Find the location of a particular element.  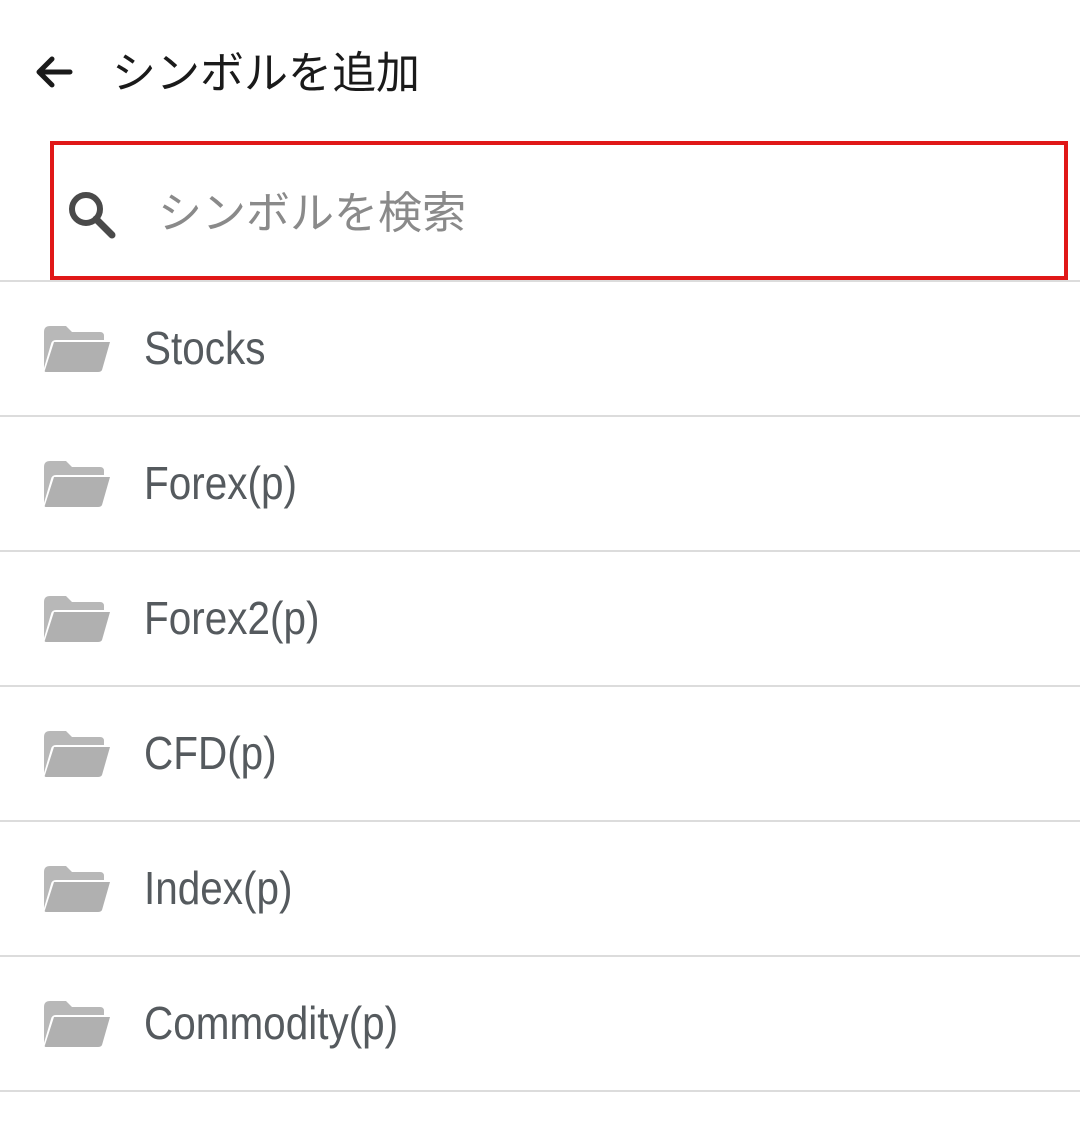

app-bar: シンボルを追加 is located at coordinates (540, 70).